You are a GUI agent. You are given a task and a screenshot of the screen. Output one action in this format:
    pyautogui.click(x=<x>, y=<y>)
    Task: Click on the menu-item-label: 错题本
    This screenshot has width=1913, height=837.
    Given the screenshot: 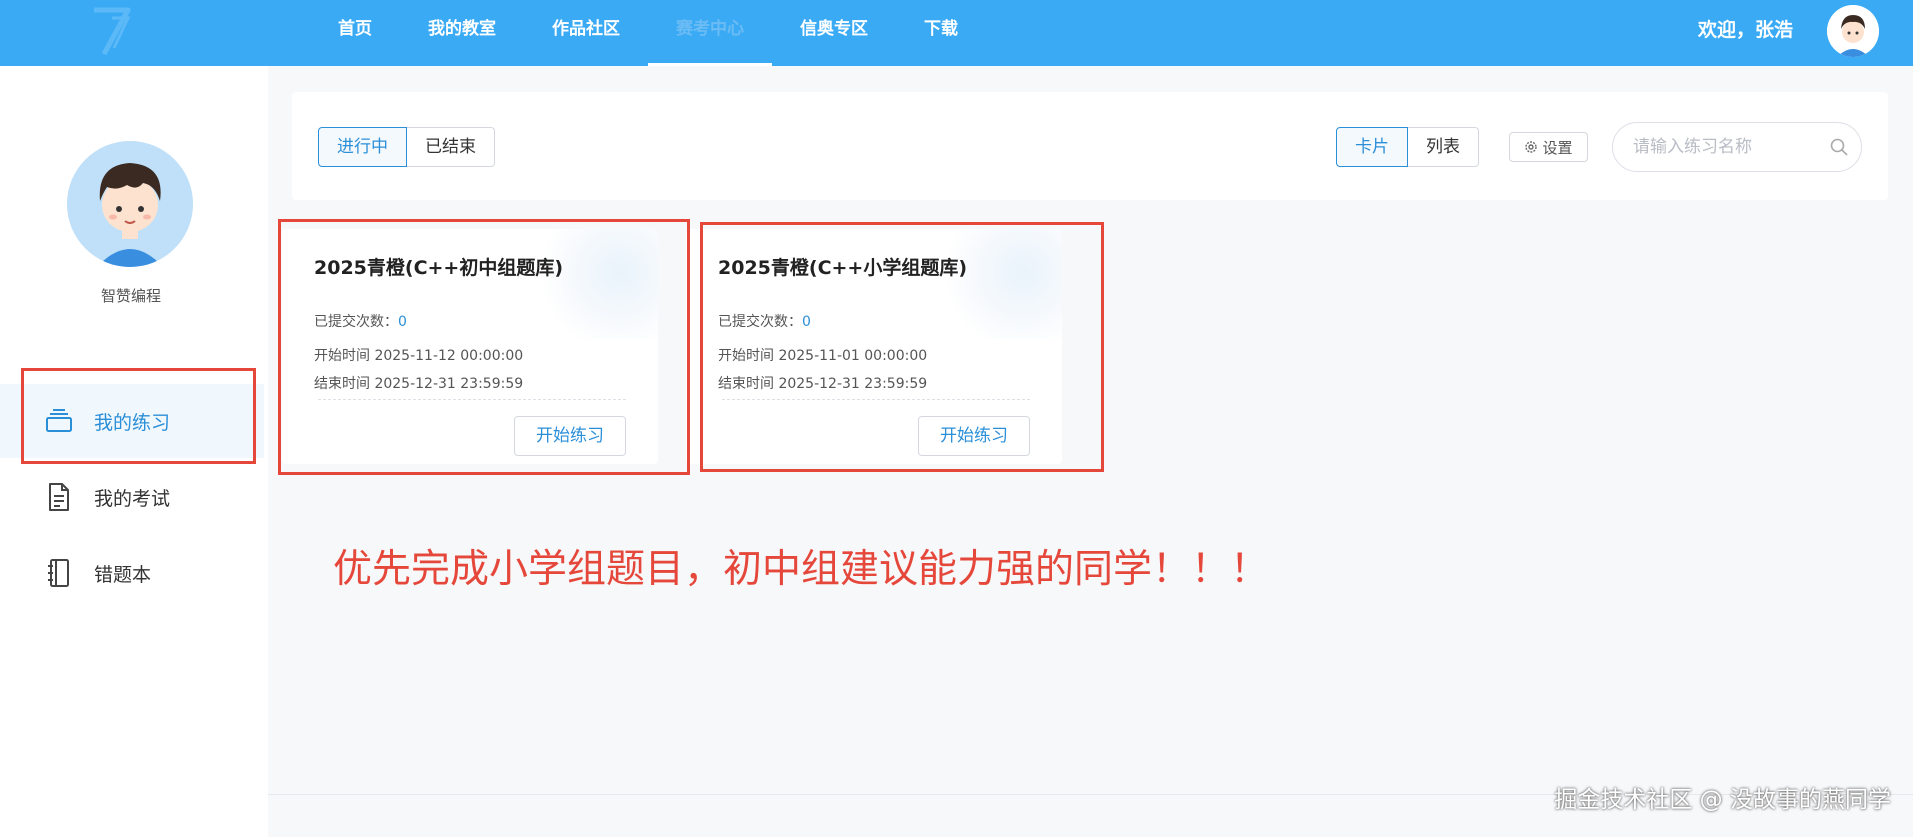 What is the action you would take?
    pyautogui.click(x=123, y=574)
    